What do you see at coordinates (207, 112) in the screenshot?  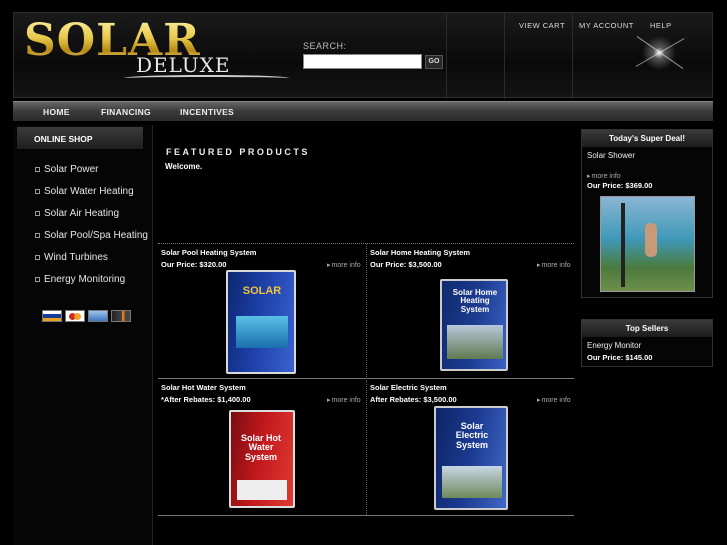 I see `nav-incentives: INCENTIVES` at bounding box center [207, 112].